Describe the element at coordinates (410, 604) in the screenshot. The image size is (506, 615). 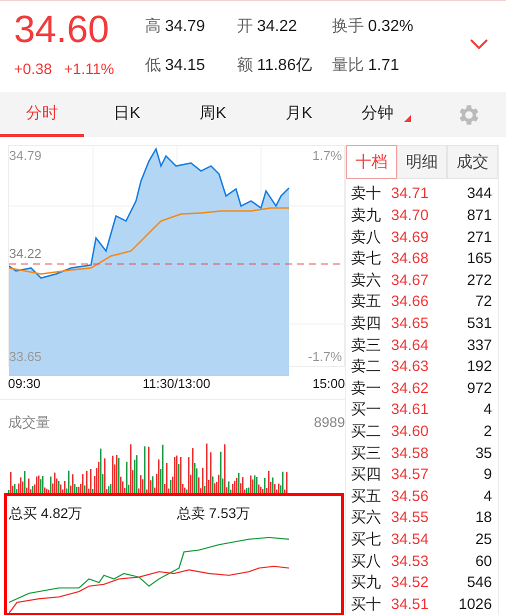
I see `level-price: 34.51` at that location.